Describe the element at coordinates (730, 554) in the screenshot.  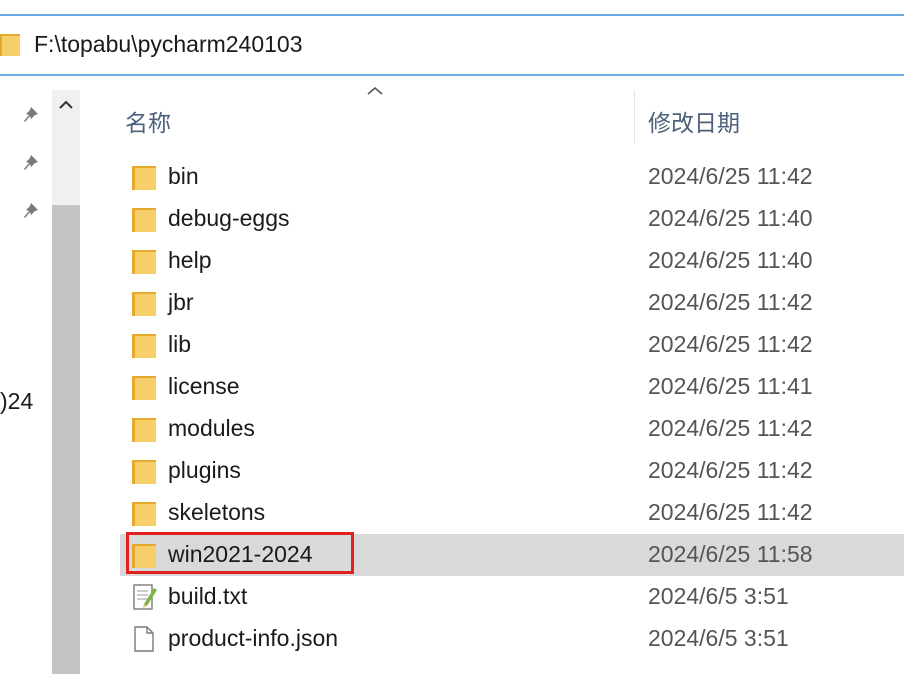
I see `file-date: 2024/6/25 11:58` at that location.